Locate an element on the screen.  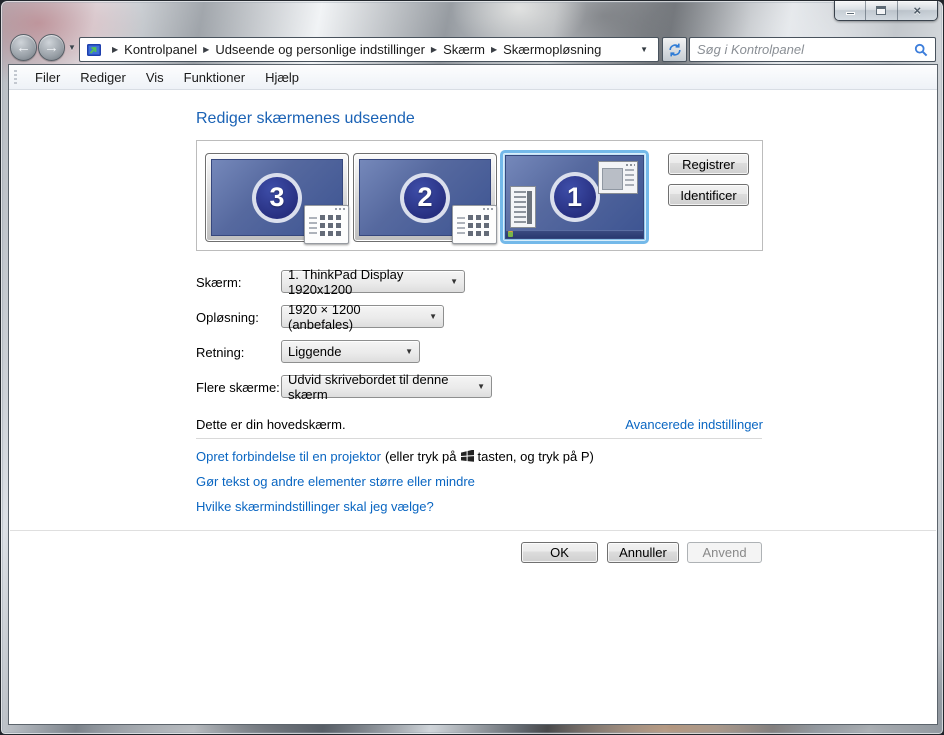
maximize-button is located at coordinates (882, 10).